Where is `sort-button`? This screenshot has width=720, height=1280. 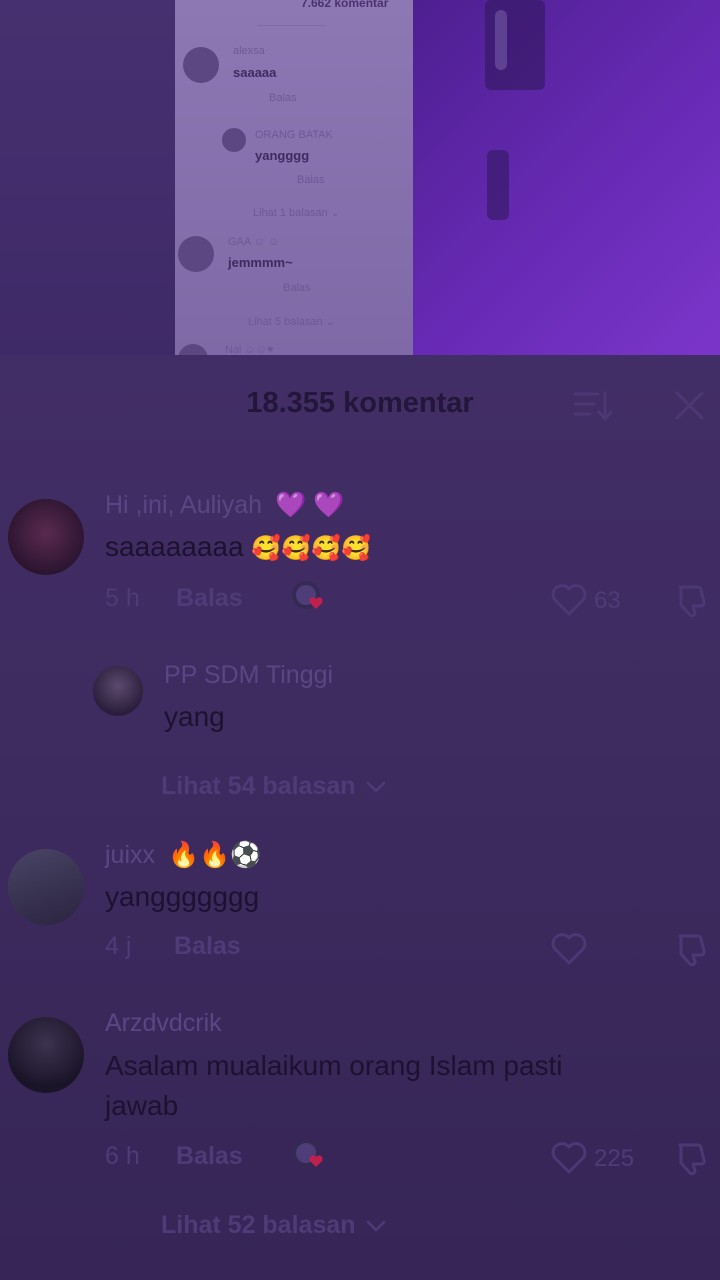
sort-button is located at coordinates (593, 406).